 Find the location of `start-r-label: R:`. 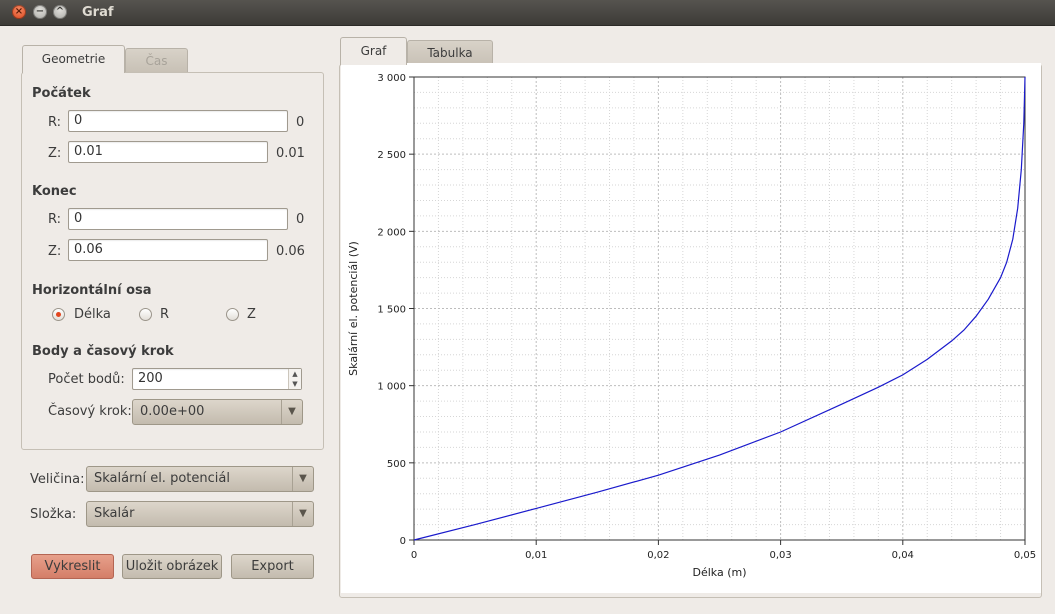

start-r-label: R: is located at coordinates (55, 122).